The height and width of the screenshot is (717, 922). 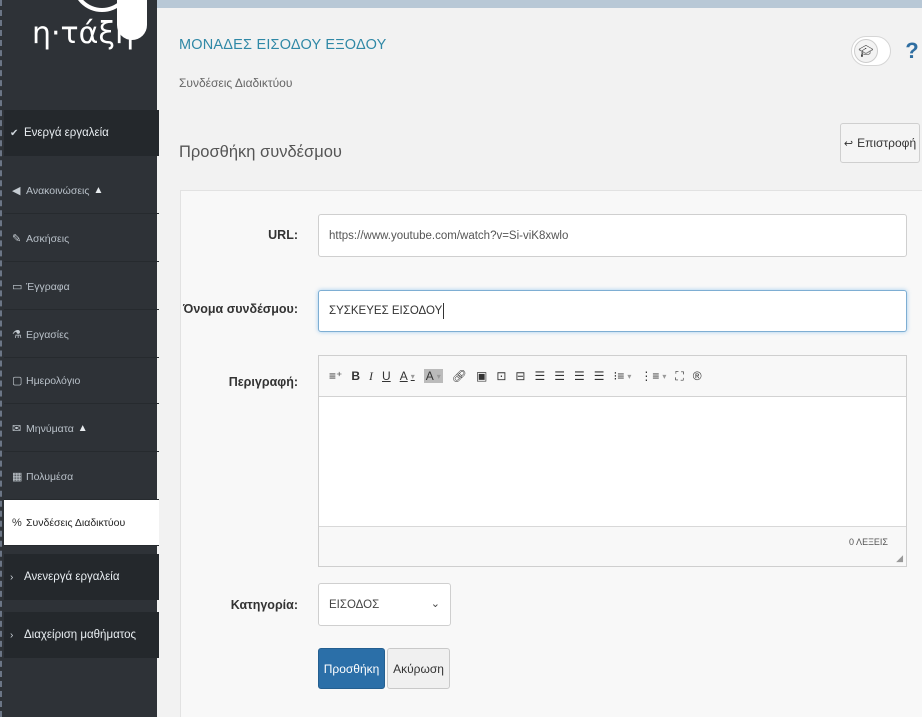 I want to click on graduation-cap-icon: 🎓︎, so click(x=866, y=51).